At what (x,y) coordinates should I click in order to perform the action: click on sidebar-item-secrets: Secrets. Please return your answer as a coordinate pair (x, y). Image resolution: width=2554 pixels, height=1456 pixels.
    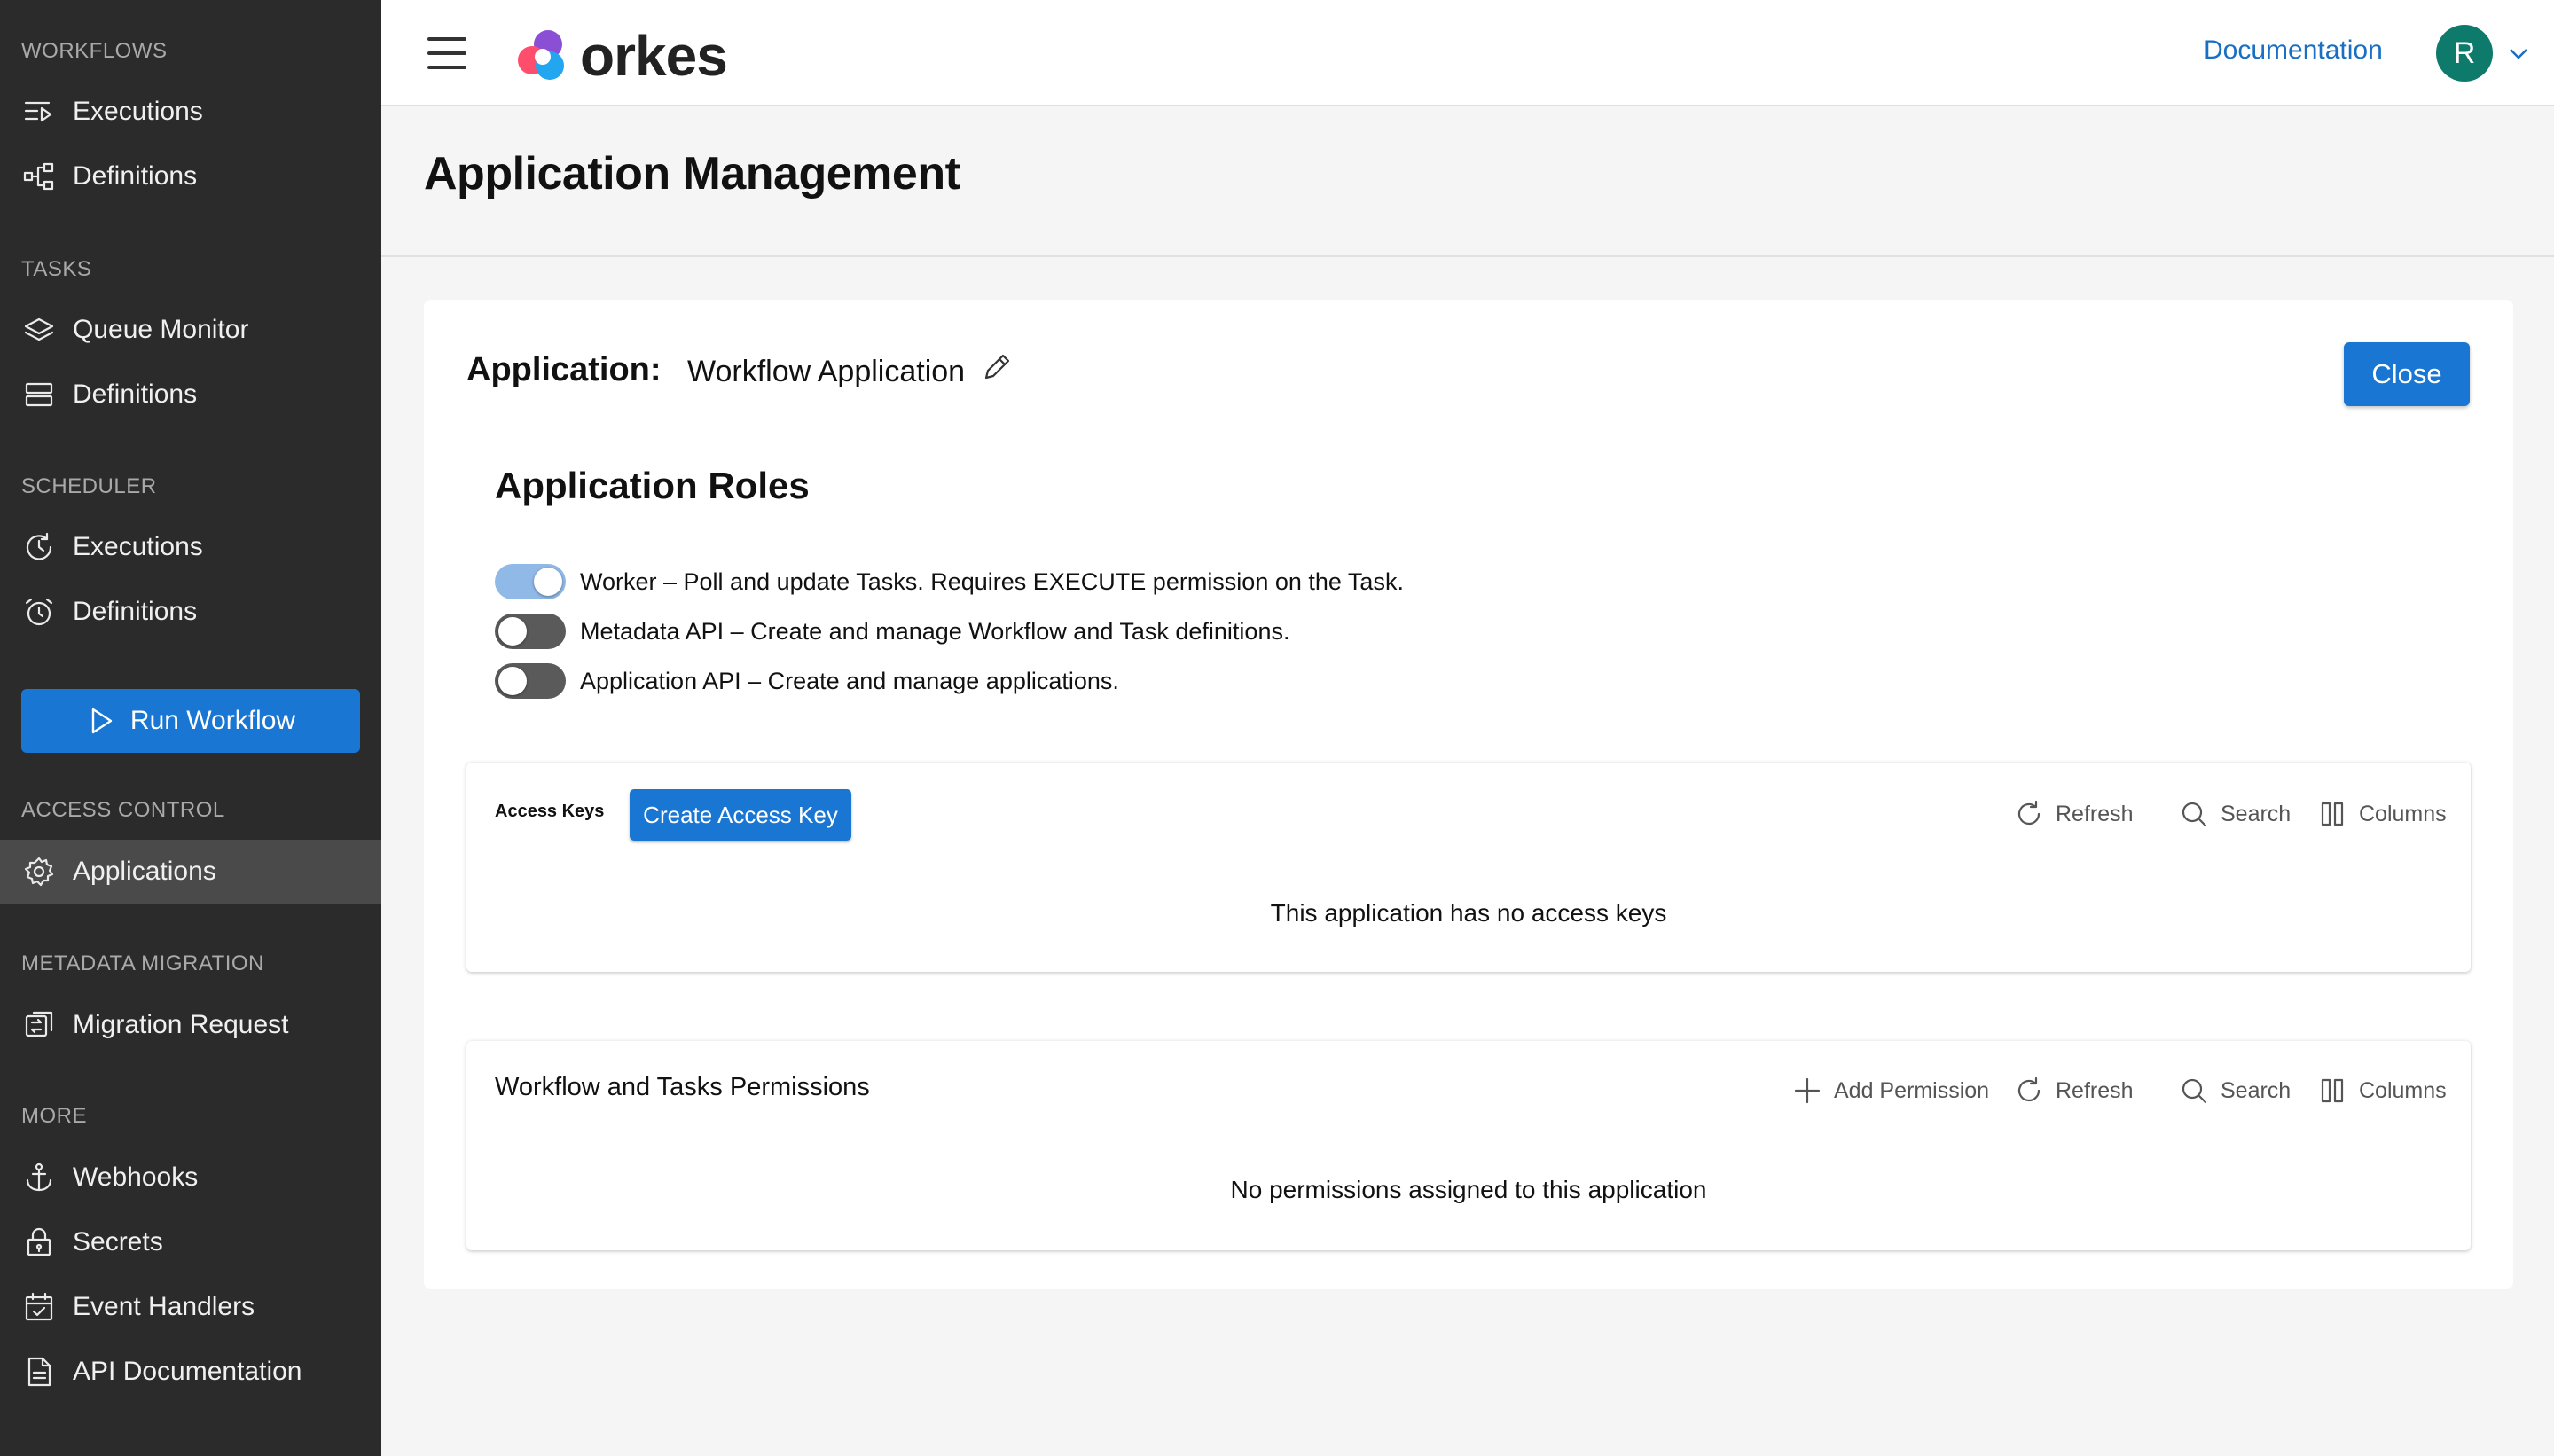
    Looking at the image, I should click on (190, 1242).